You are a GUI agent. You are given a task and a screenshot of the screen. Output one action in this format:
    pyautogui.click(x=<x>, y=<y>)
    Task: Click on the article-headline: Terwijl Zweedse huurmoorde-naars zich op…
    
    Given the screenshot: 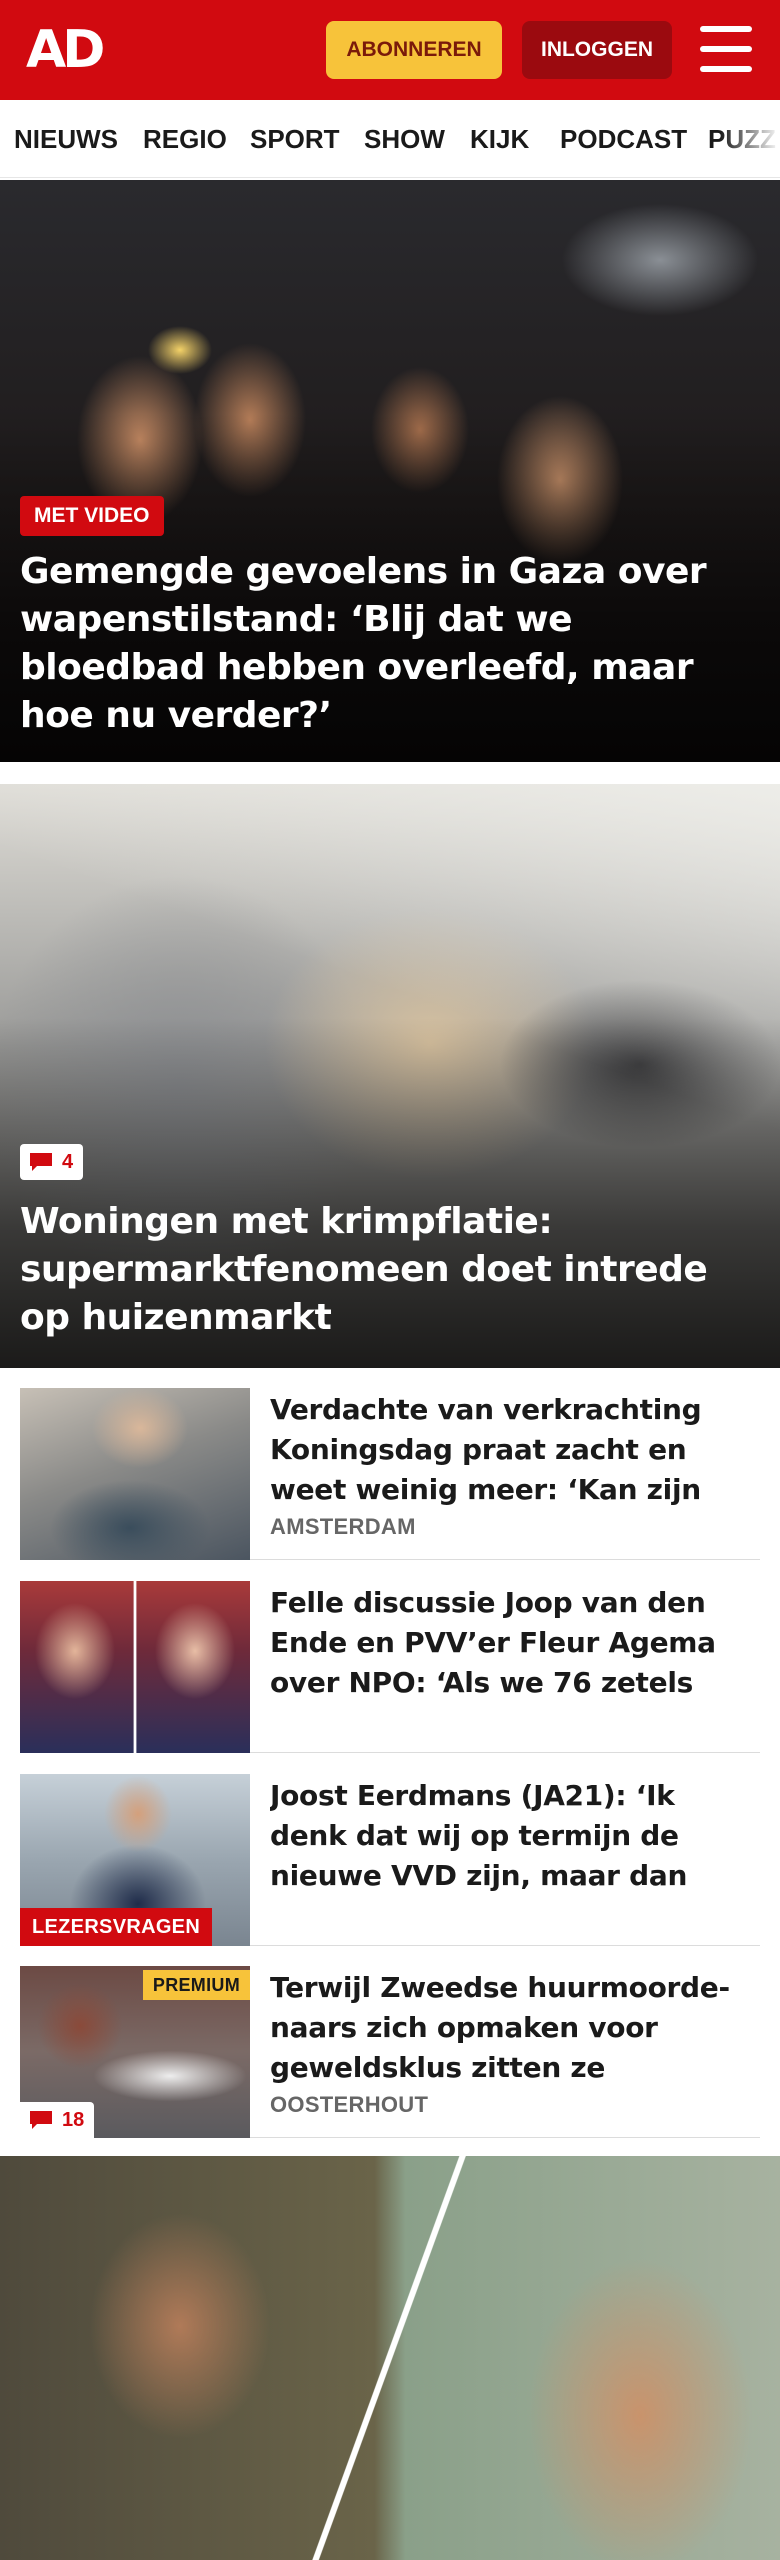 What is the action you would take?
    pyautogui.click(x=515, y=2028)
    